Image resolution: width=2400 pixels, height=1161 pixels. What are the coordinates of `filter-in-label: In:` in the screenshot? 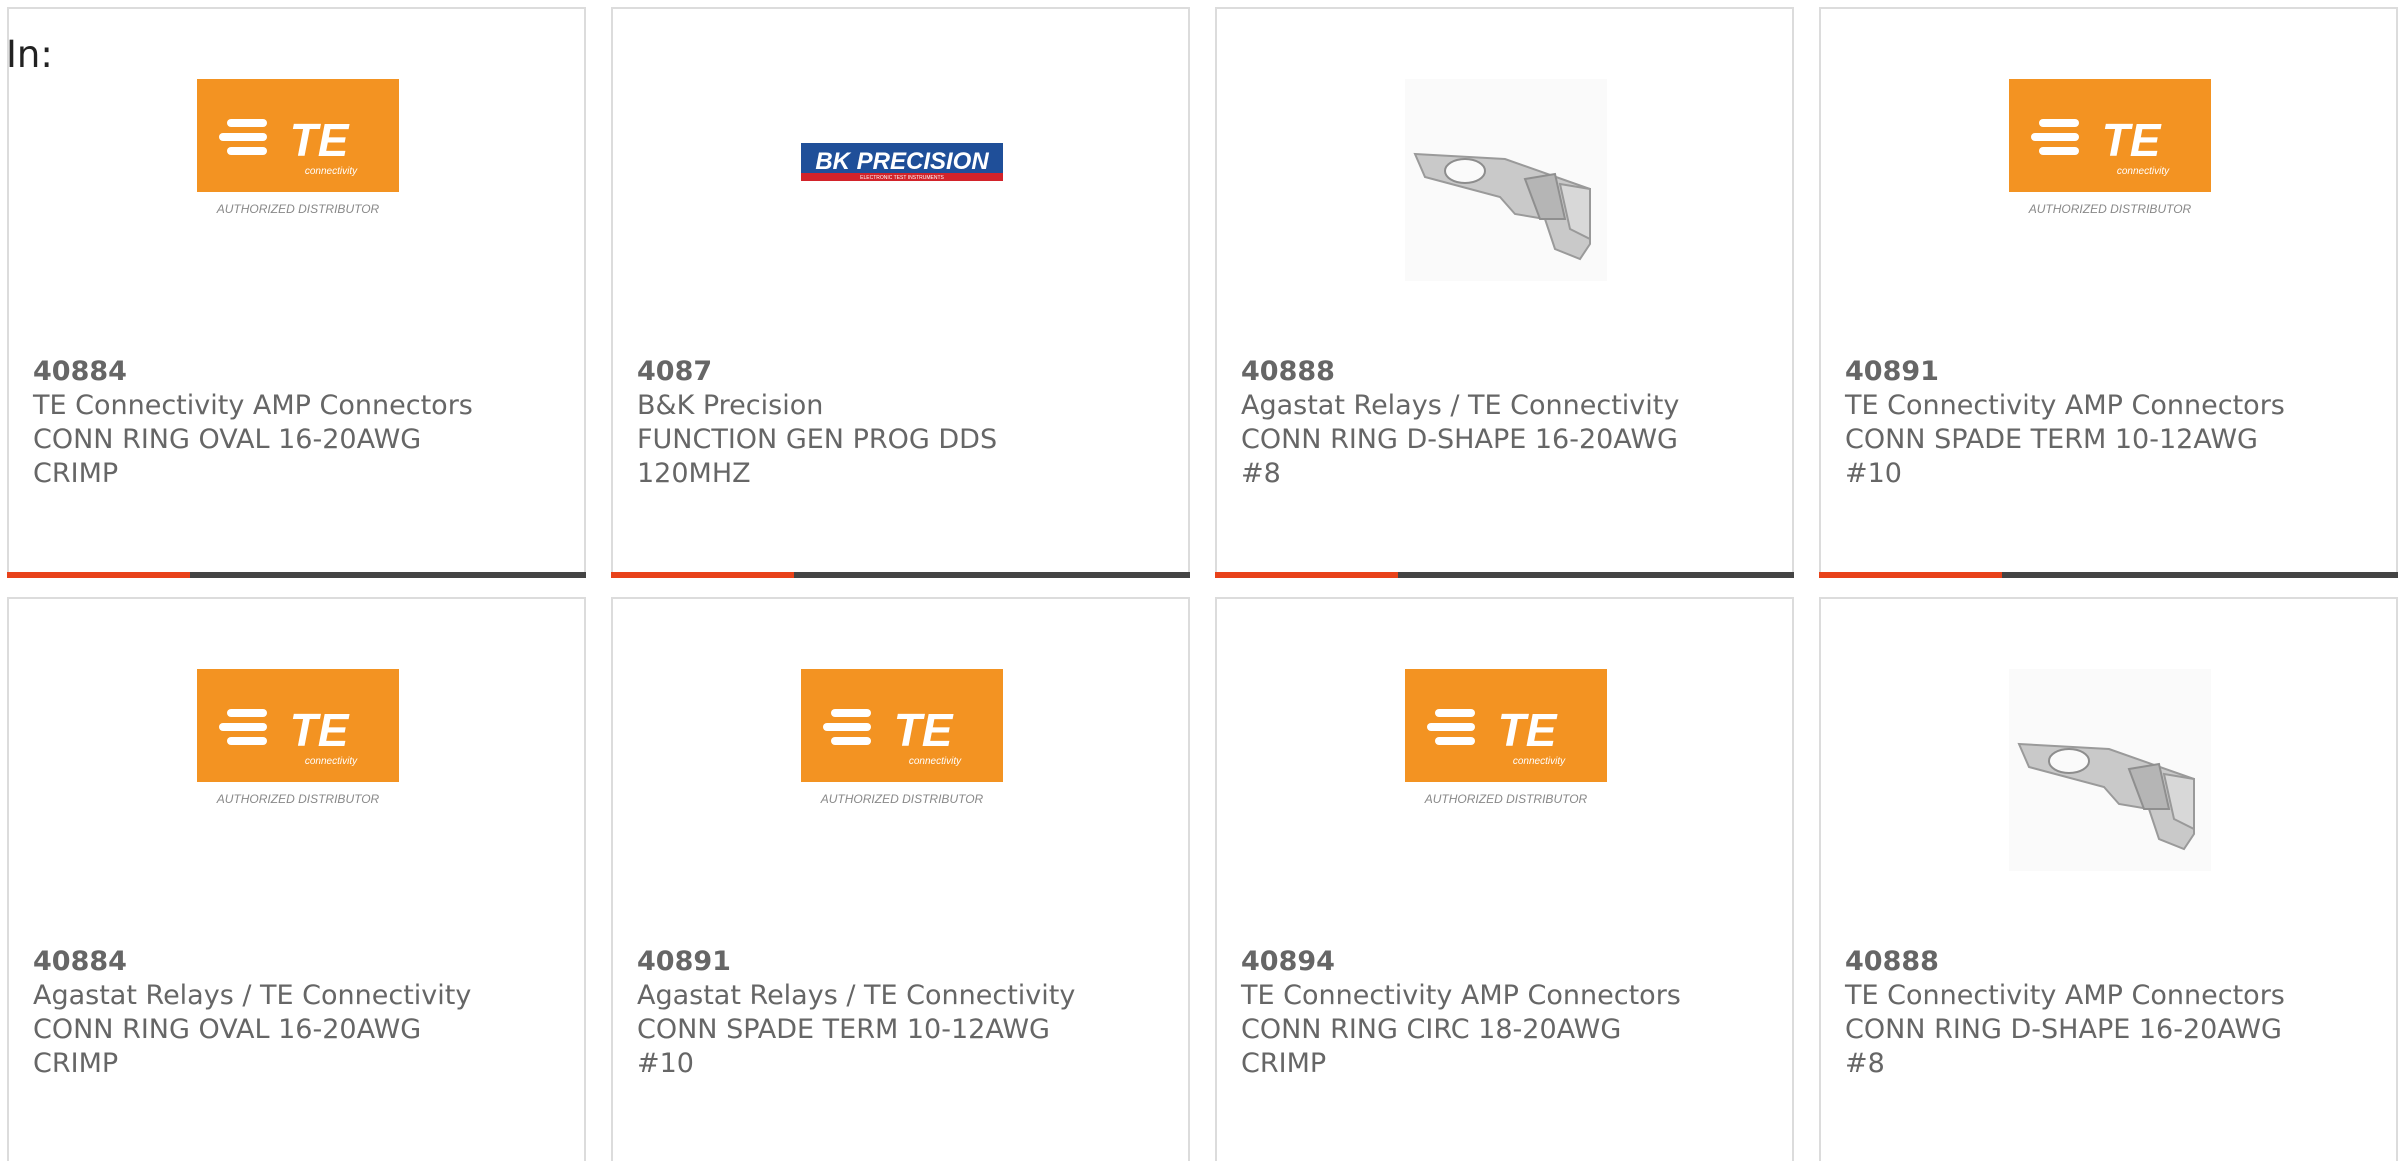 It's located at (29, 54).